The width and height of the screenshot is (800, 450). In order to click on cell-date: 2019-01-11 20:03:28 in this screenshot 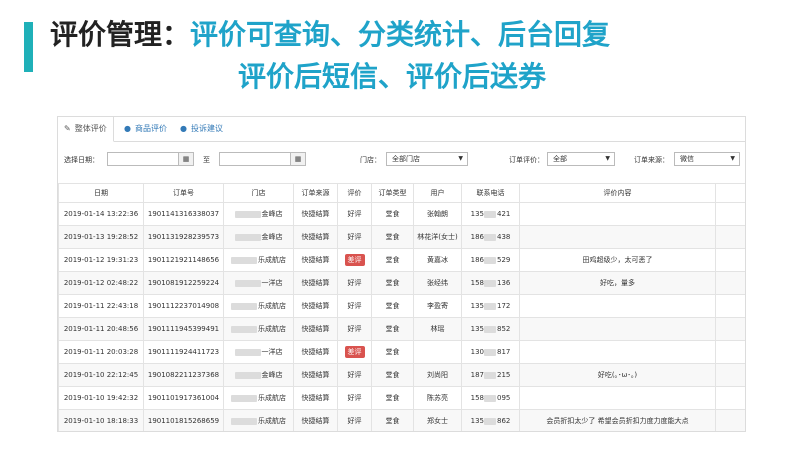, I will do `click(101, 352)`.